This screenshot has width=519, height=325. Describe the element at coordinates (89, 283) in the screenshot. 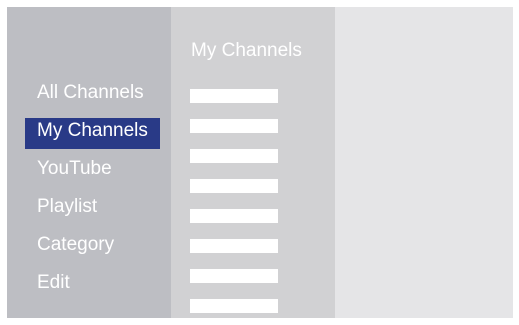

I see `menu-item-edit: Edit` at that location.